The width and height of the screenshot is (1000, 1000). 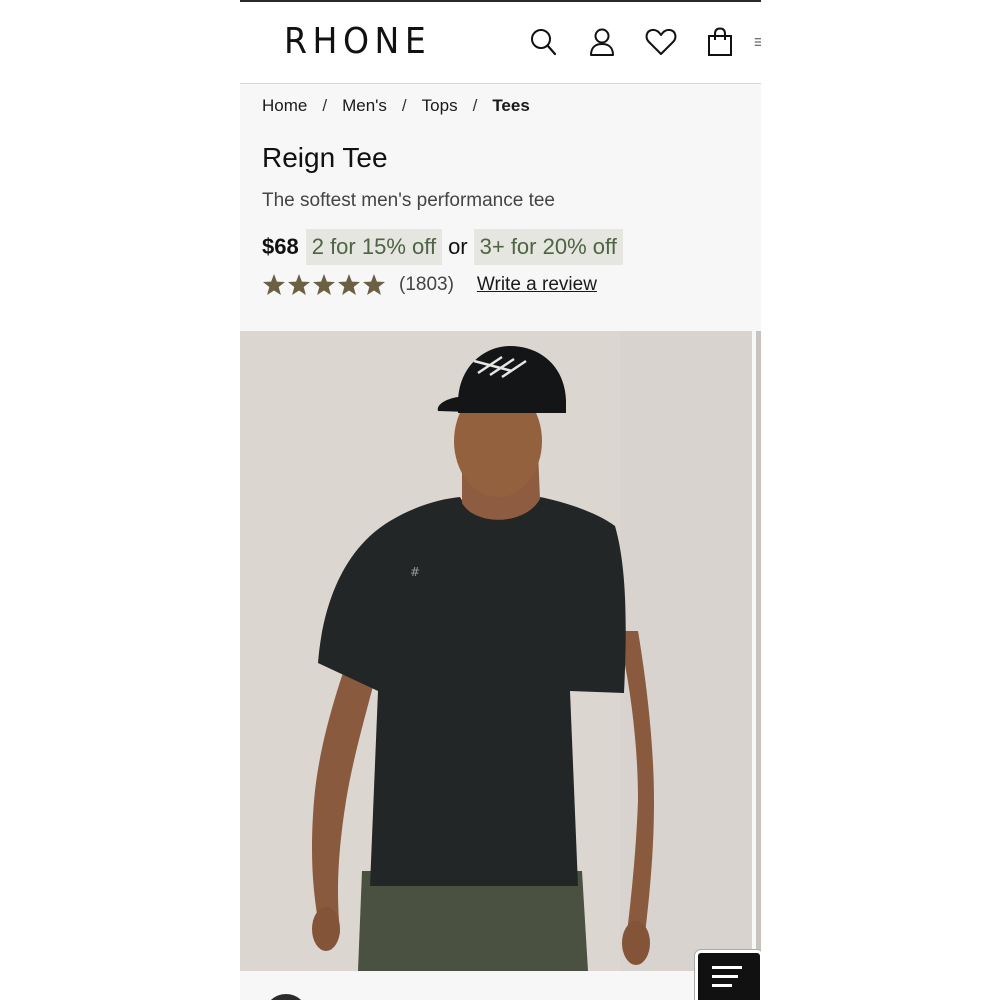 I want to click on filter-menu-button, so click(x=728, y=975).